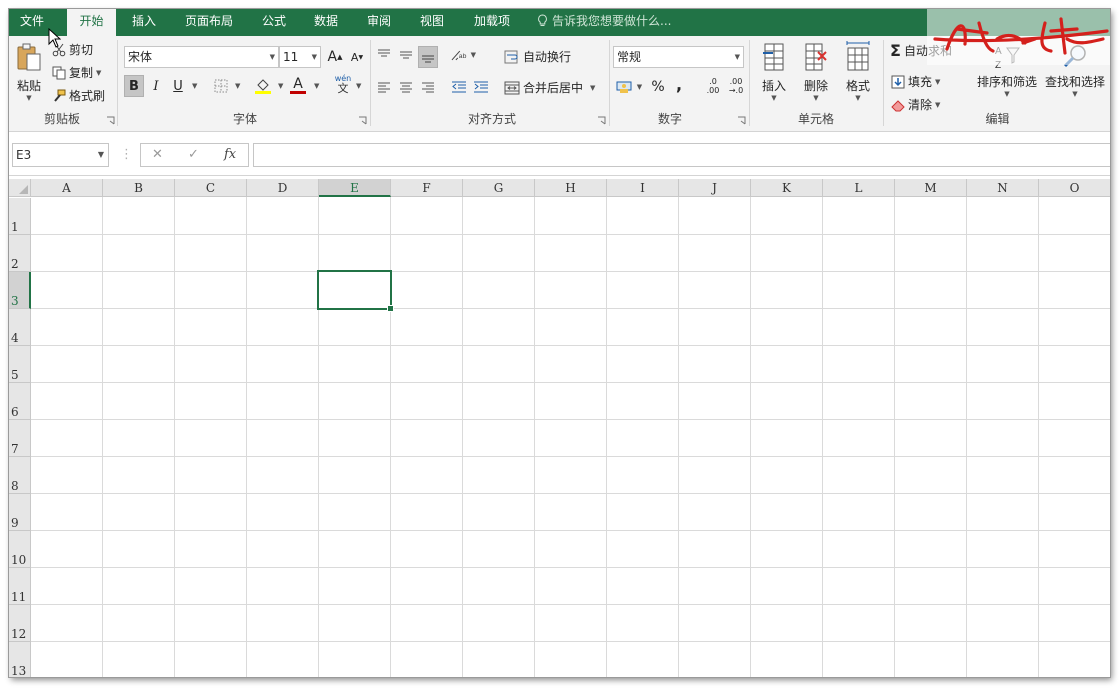 Image resolution: width=1119 pixels, height=691 pixels. What do you see at coordinates (406, 87) in the screenshot?
I see `align-center-button` at bounding box center [406, 87].